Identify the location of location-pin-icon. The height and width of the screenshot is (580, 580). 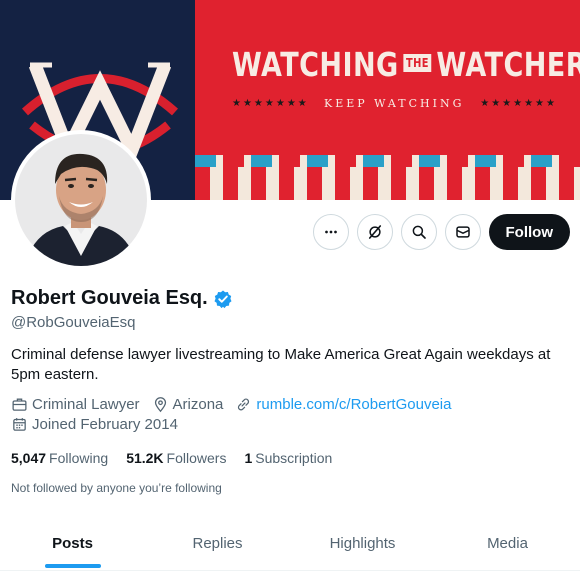
(160, 405).